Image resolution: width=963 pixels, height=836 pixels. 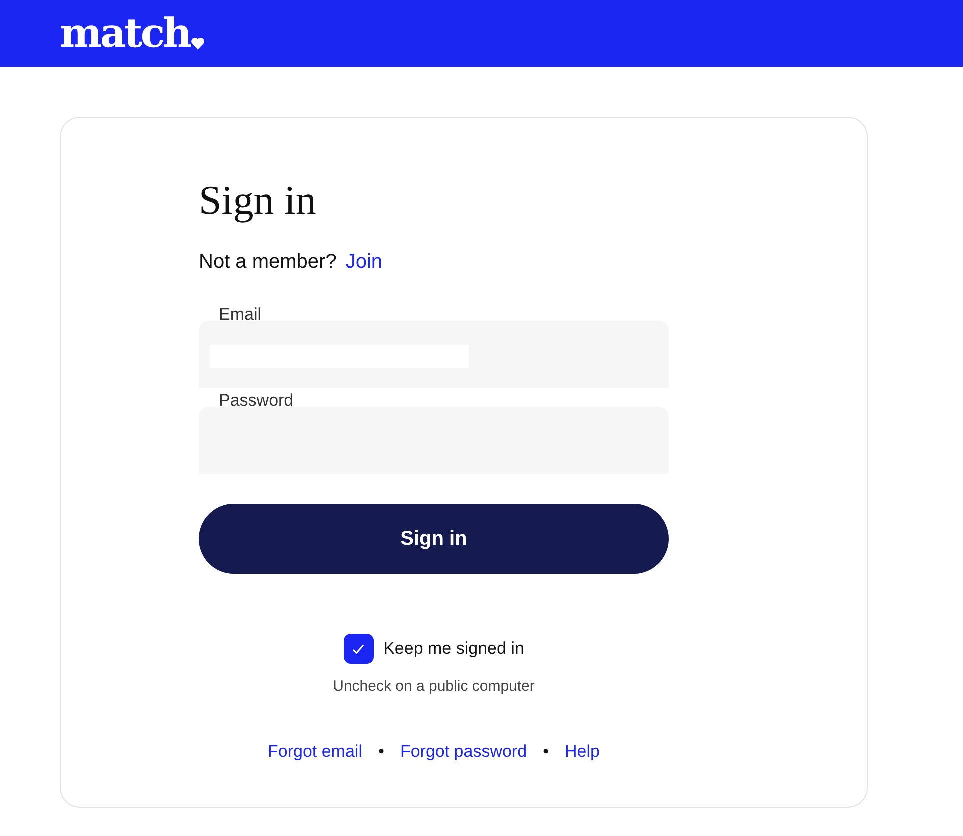 What do you see at coordinates (125, 34) in the screenshot?
I see `logo: match` at bounding box center [125, 34].